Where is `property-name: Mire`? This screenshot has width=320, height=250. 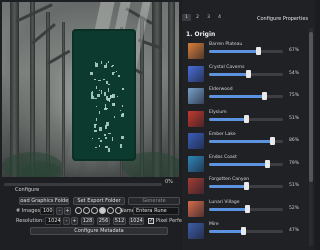
property-name: Mire is located at coordinates (214, 224).